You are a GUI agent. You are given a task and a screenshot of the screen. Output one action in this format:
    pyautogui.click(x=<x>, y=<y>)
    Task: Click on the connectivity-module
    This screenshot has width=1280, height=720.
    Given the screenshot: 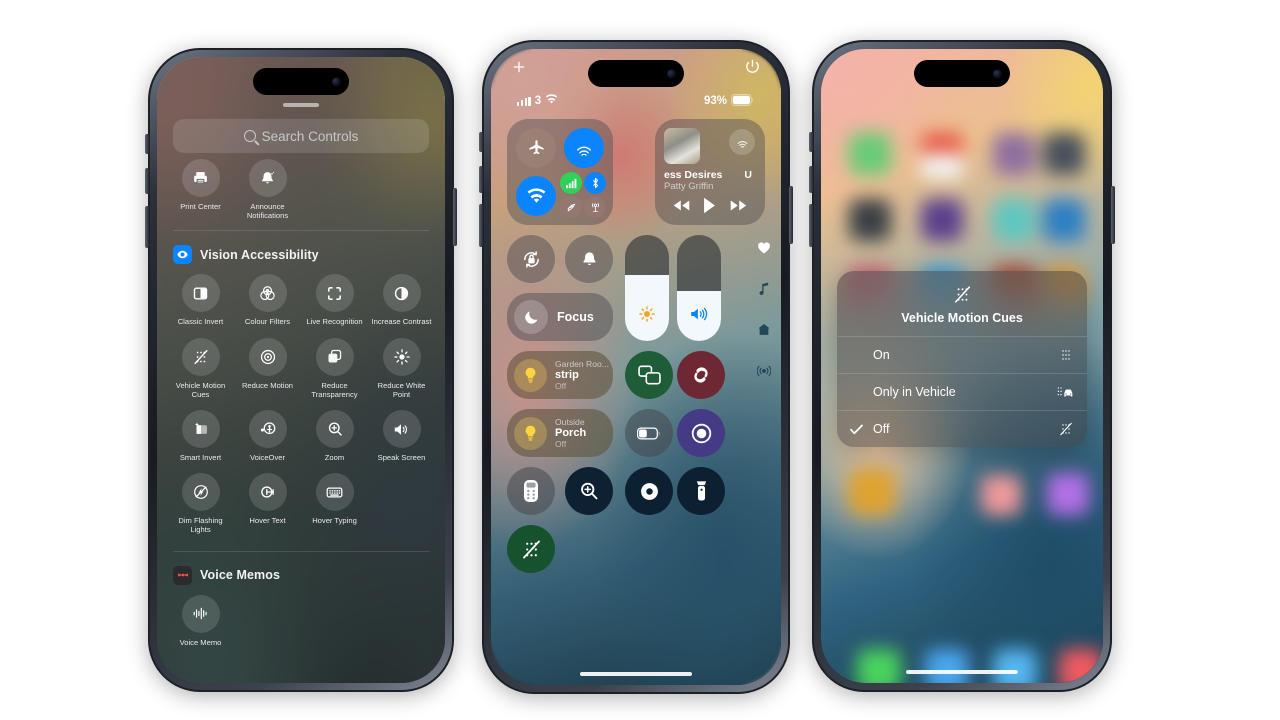 What is the action you would take?
    pyautogui.click(x=560, y=172)
    